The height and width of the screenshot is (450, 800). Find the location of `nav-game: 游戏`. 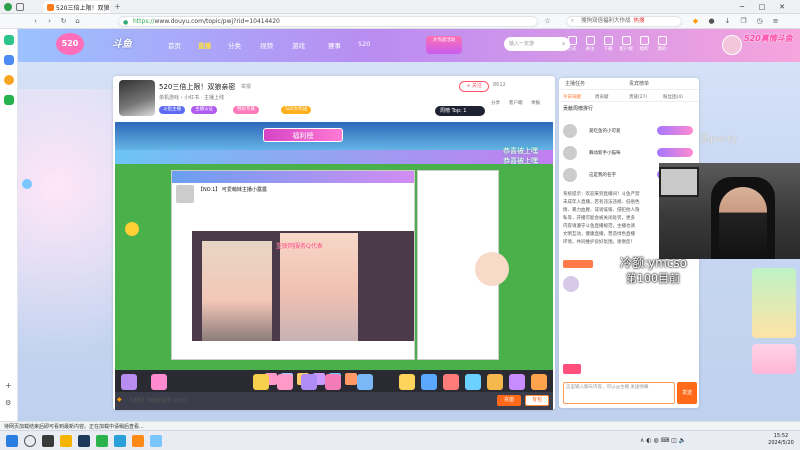

nav-game: 游戏 is located at coordinates (298, 45).